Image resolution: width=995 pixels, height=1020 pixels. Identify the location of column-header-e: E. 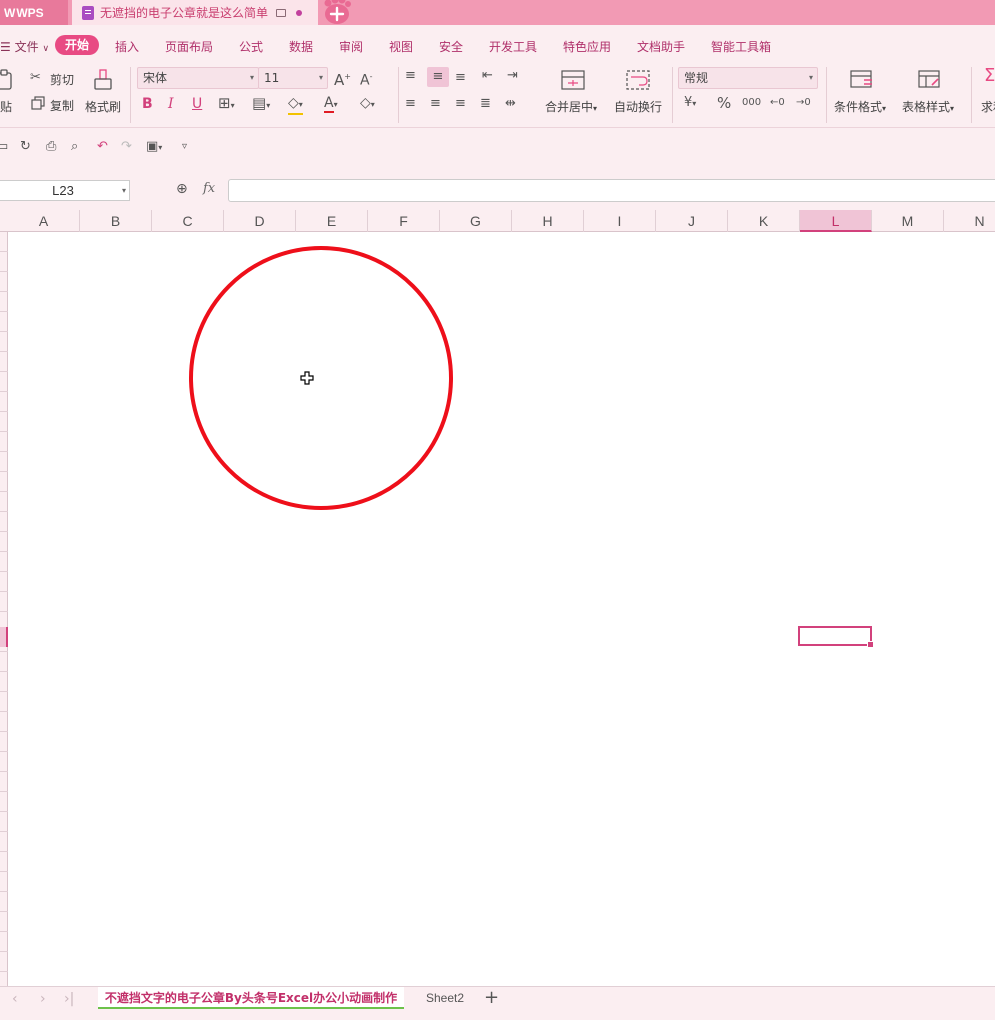
(332, 221).